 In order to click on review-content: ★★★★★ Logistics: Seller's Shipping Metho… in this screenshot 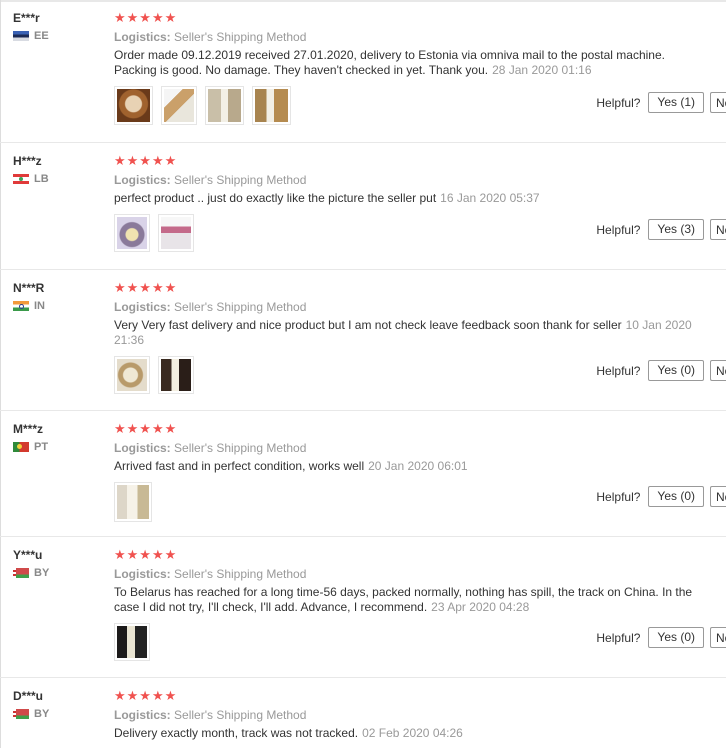, I will do `click(414, 714)`.